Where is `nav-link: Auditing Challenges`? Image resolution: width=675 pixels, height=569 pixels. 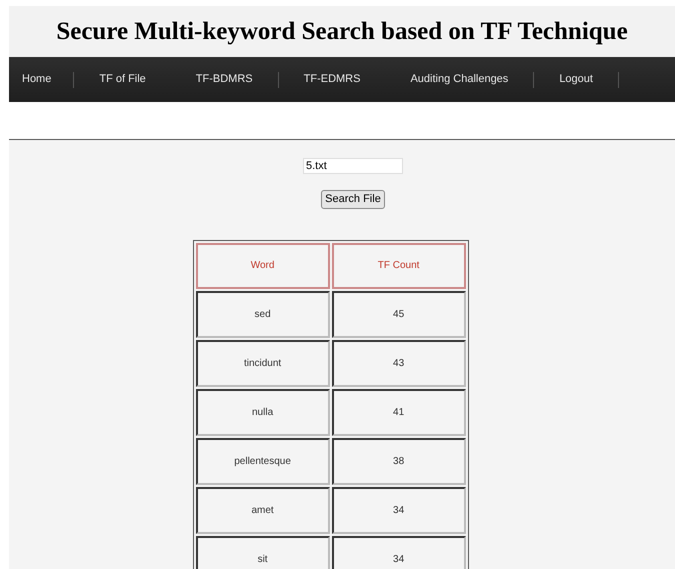 nav-link: Auditing Challenges is located at coordinates (459, 79).